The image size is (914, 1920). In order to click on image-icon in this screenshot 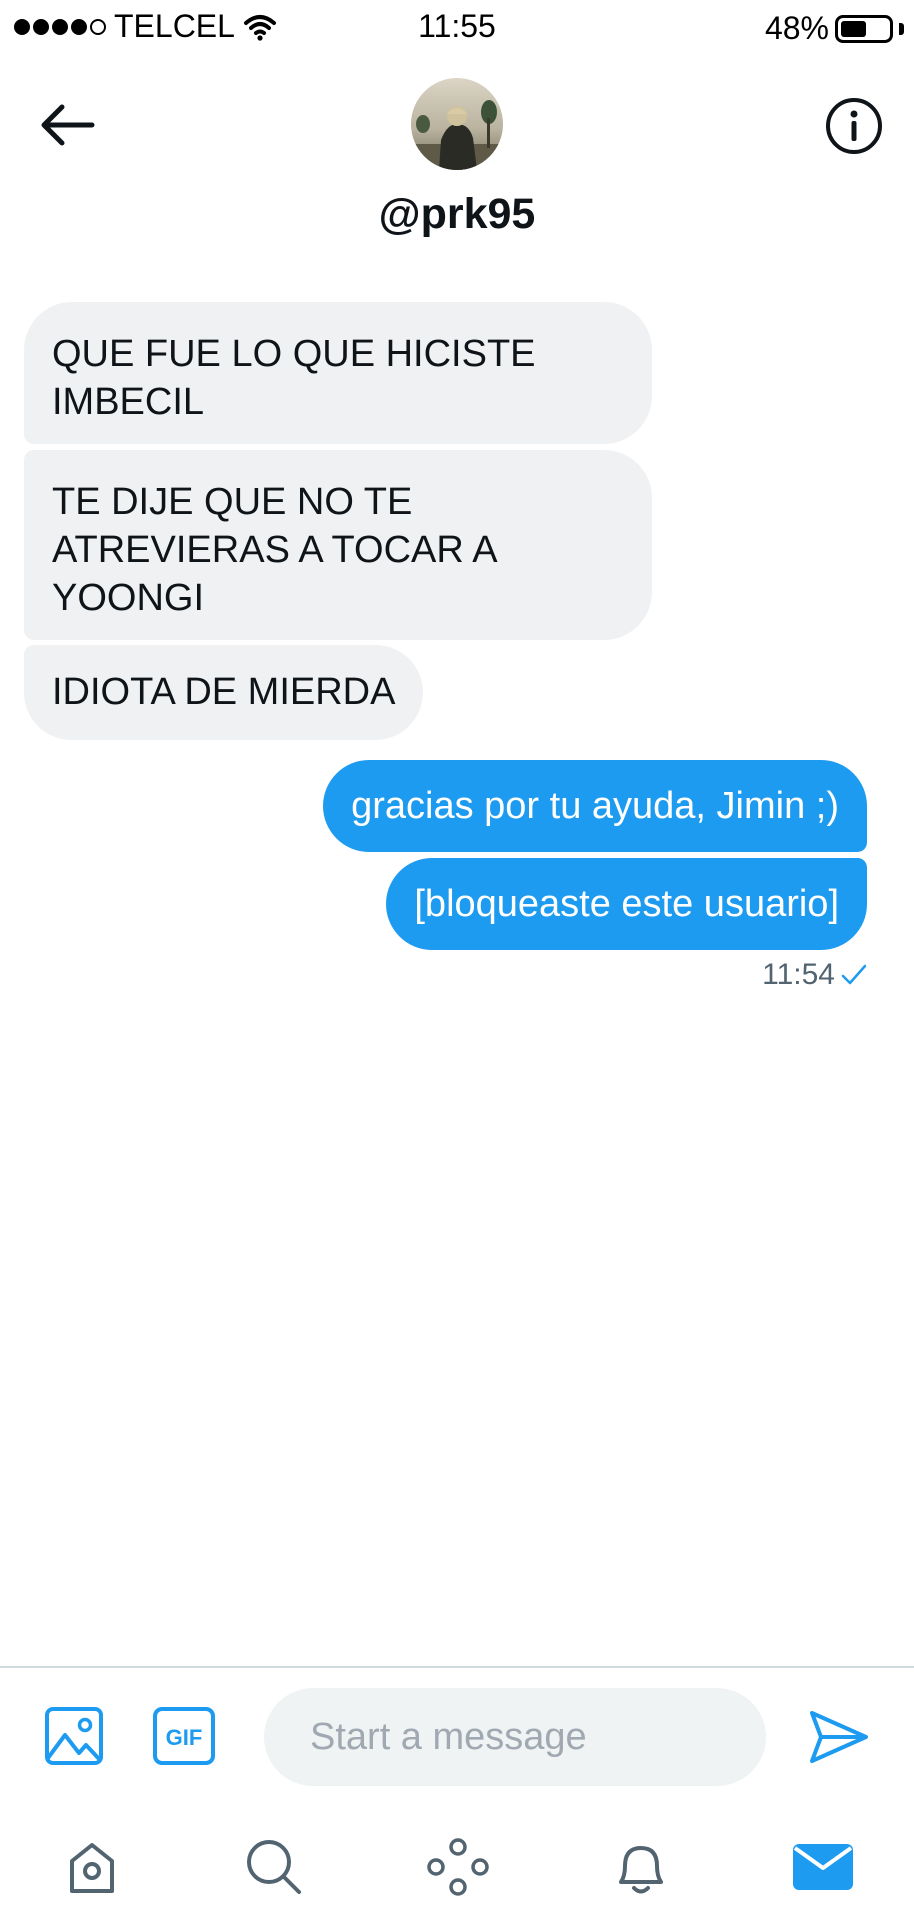, I will do `click(74, 1736)`.